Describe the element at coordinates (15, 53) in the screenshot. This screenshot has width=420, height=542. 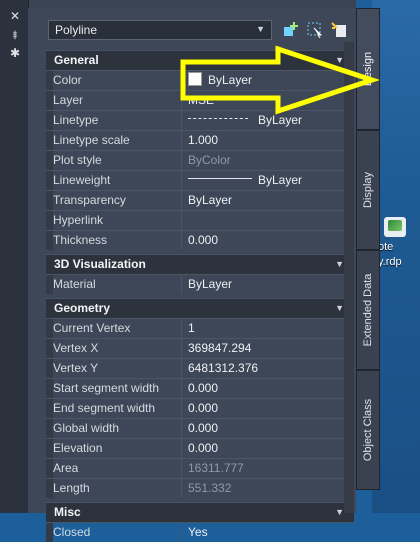
I see `settings-icon: ✱` at that location.